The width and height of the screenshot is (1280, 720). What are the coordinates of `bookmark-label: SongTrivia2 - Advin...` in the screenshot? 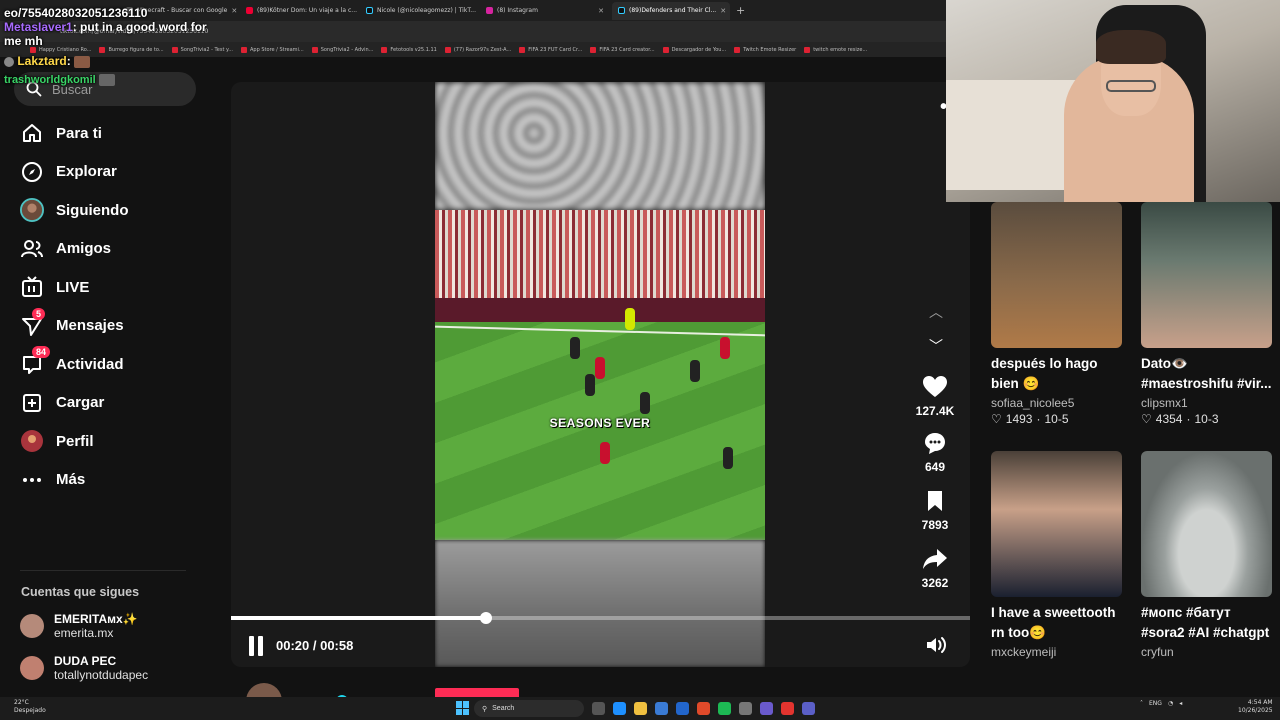 It's located at (347, 49).